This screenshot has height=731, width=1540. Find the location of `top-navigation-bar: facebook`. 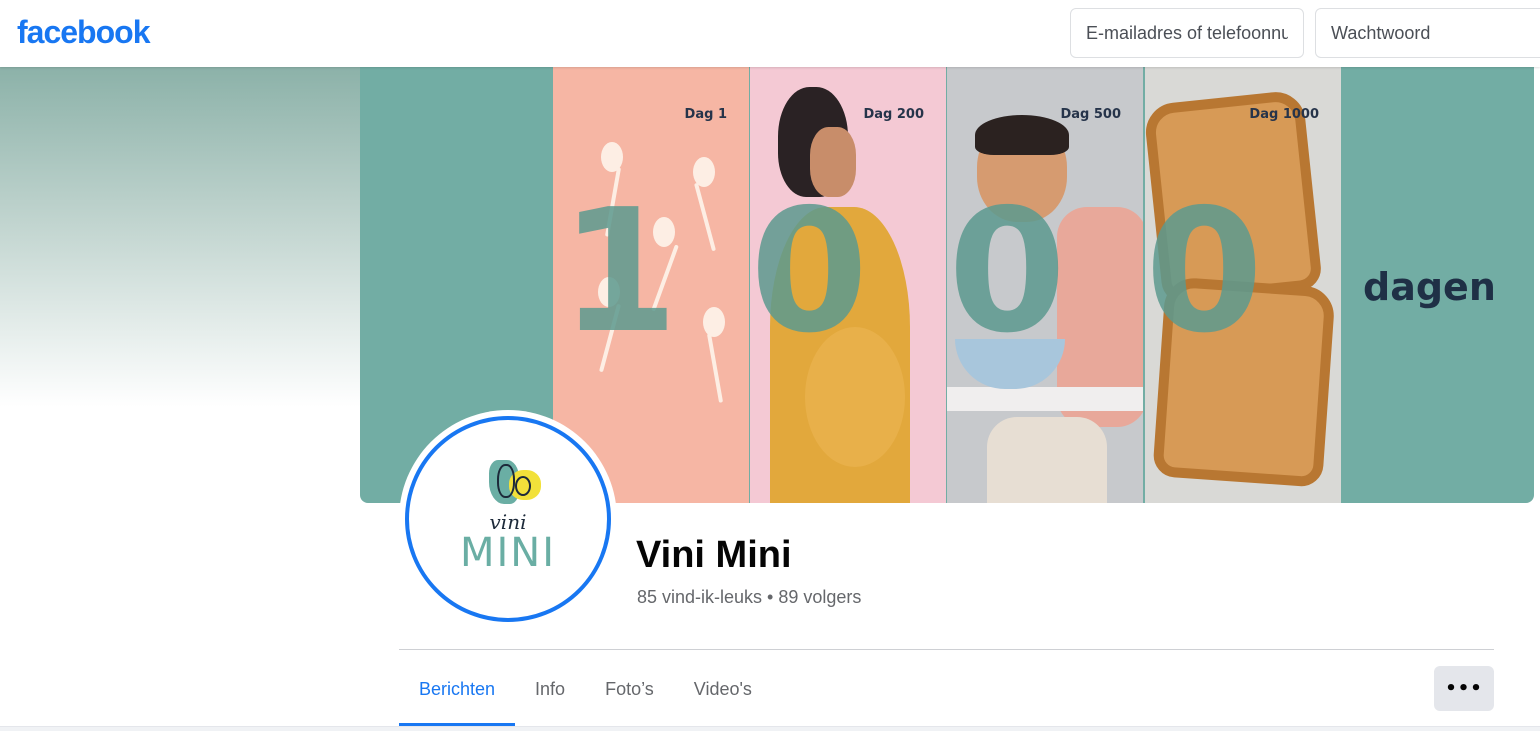

top-navigation-bar: facebook is located at coordinates (770, 33).